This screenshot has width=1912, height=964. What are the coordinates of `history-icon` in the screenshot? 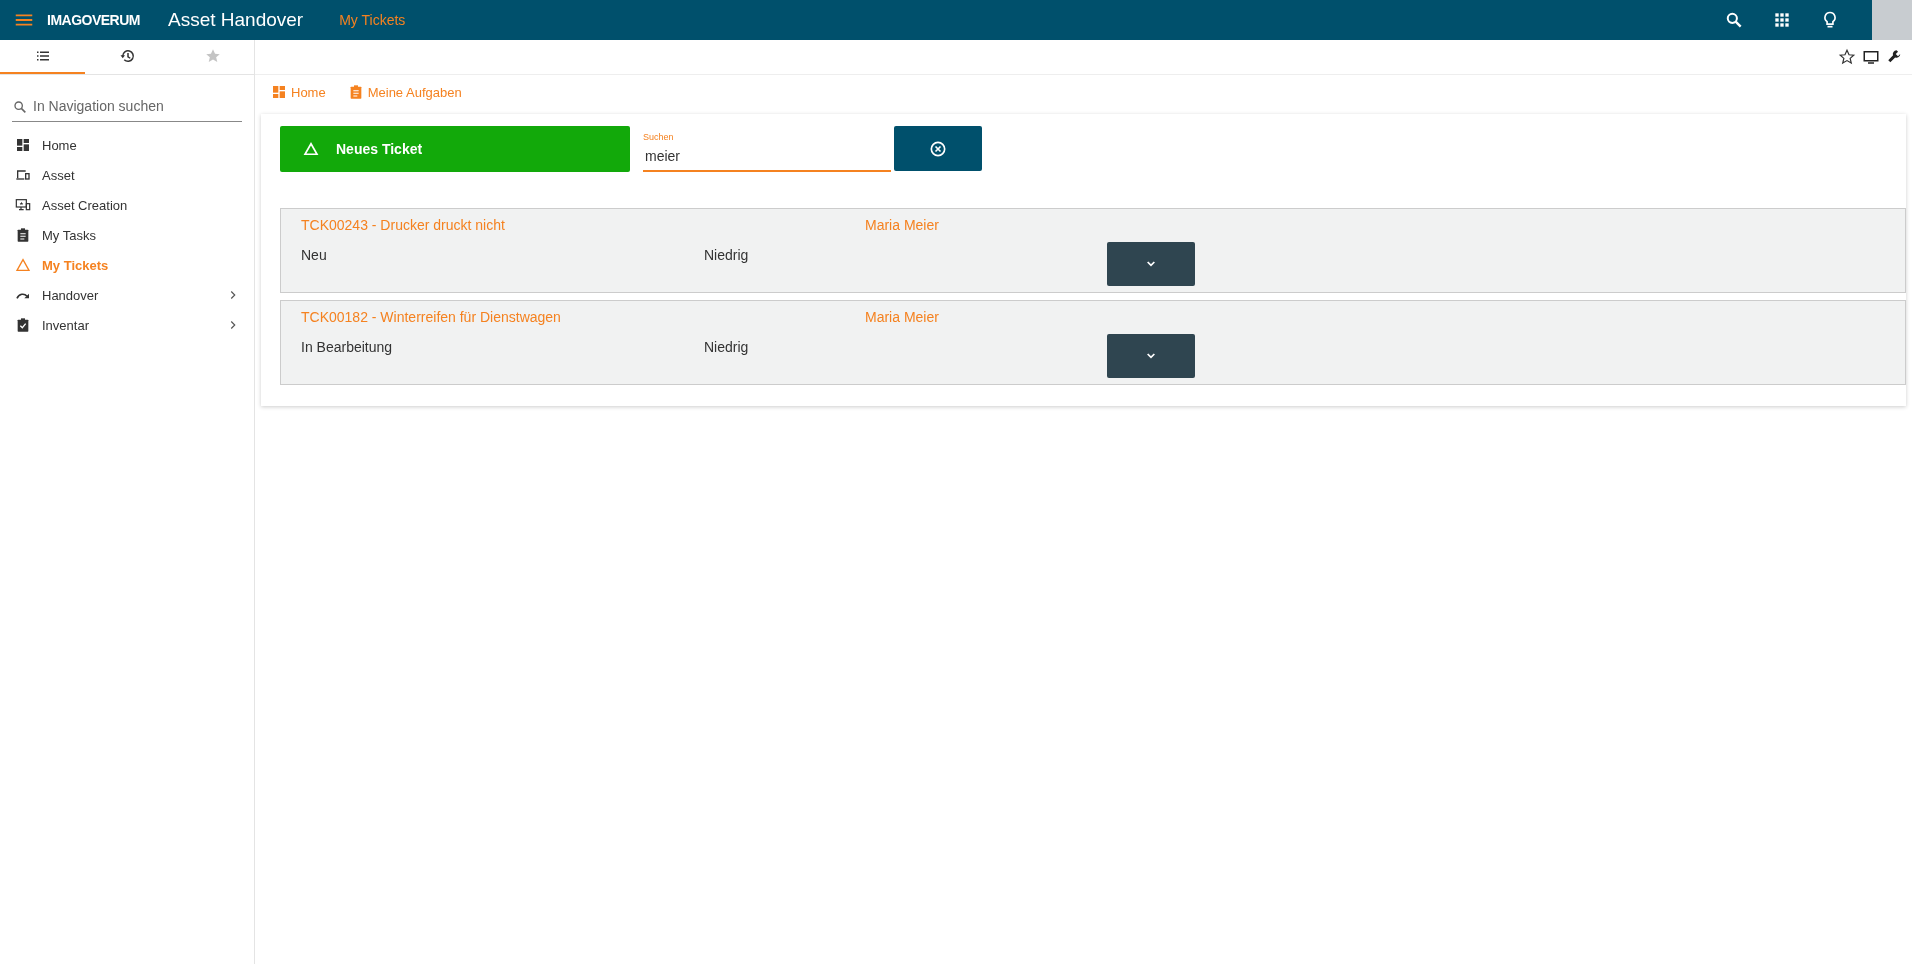 It's located at (127, 56).